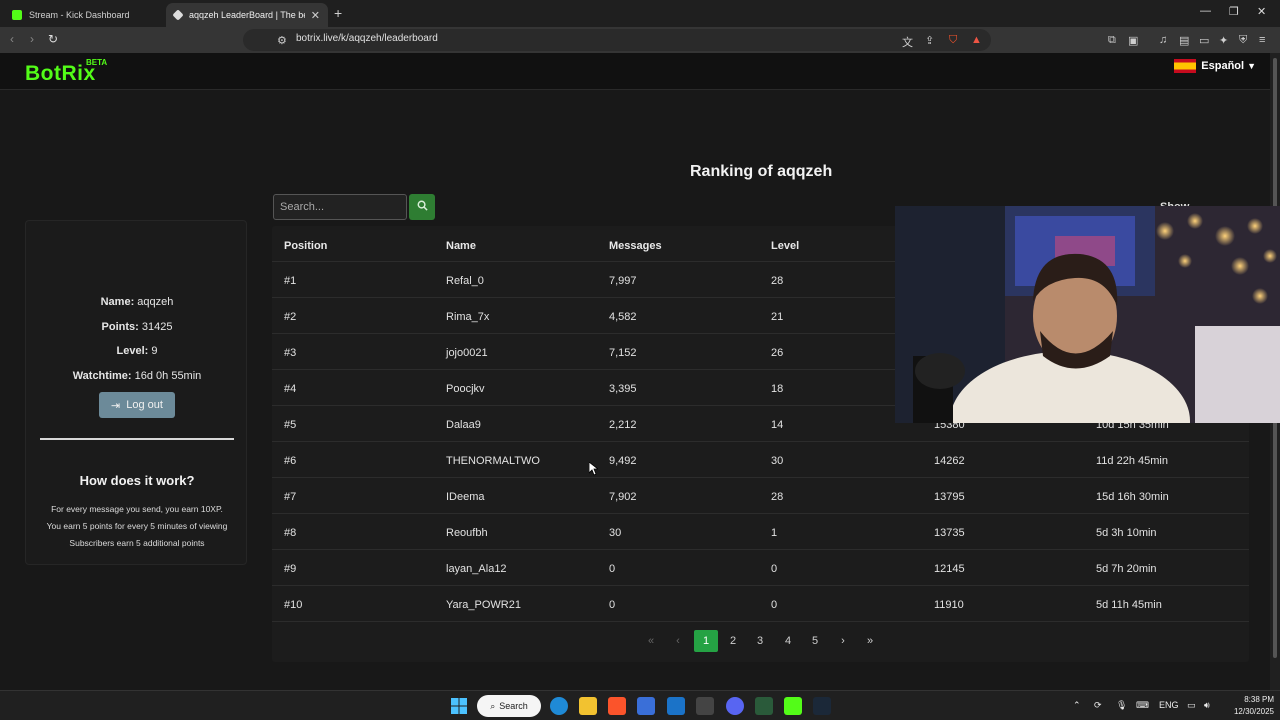 This screenshot has height=720, width=1280. I want to click on close-tab-icon: ✕, so click(315, 15).